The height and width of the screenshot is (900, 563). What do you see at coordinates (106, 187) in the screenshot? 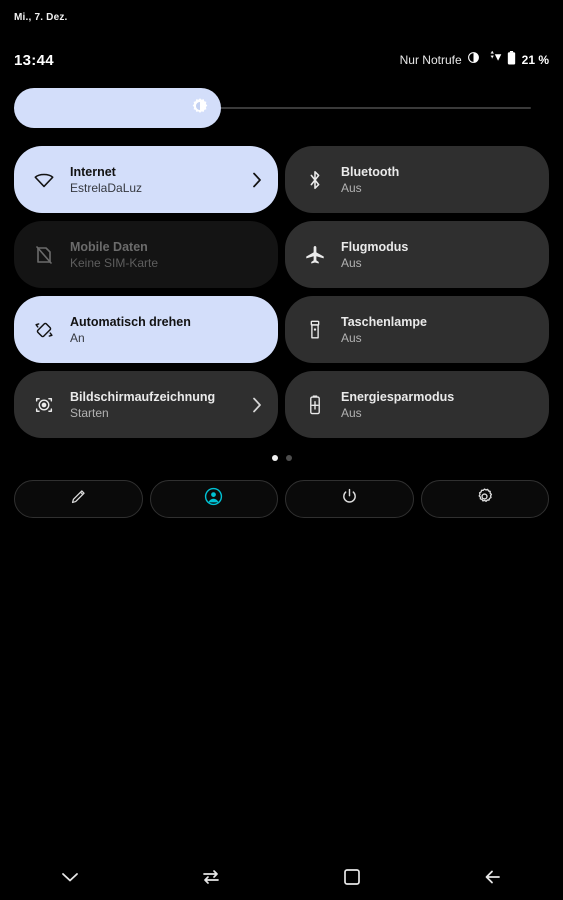
I see `tile-subtitle: EstrelaDaLuz` at bounding box center [106, 187].